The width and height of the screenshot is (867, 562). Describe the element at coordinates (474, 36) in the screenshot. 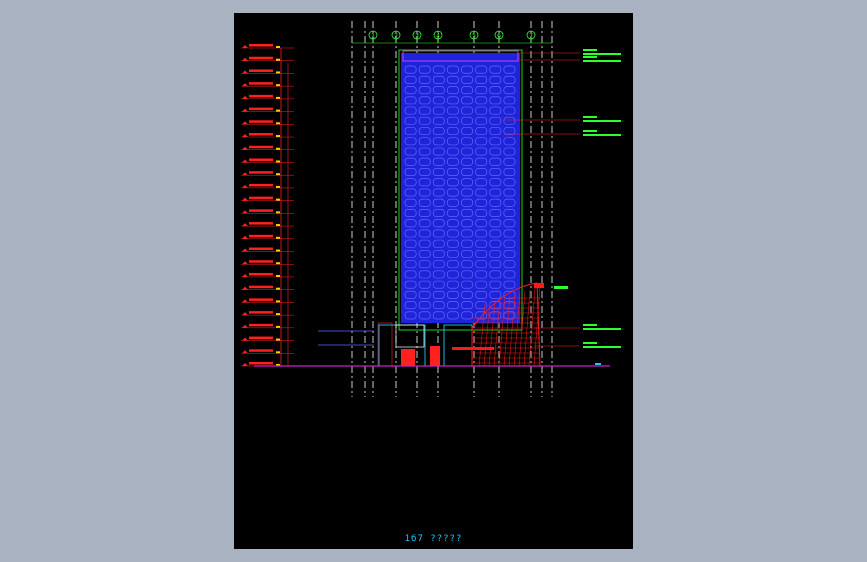

I see `axis-label: 5` at that location.